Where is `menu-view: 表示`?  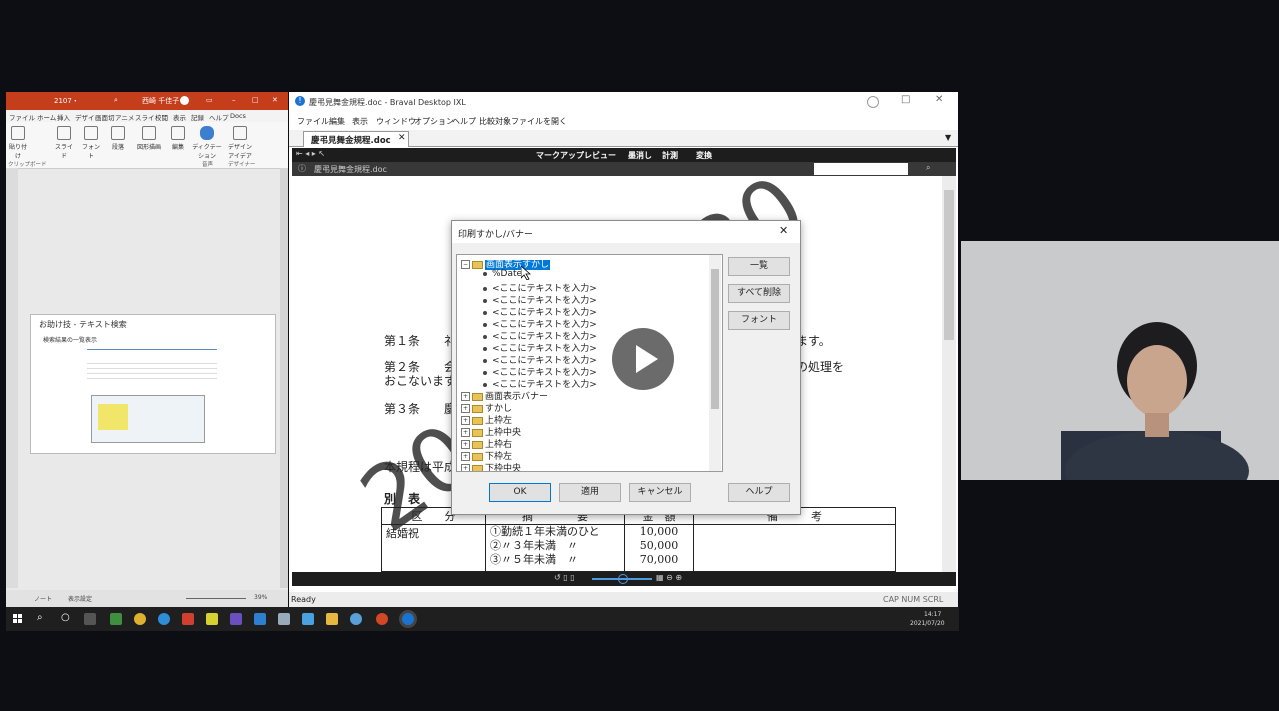
menu-view: 表示 is located at coordinates (360, 121).